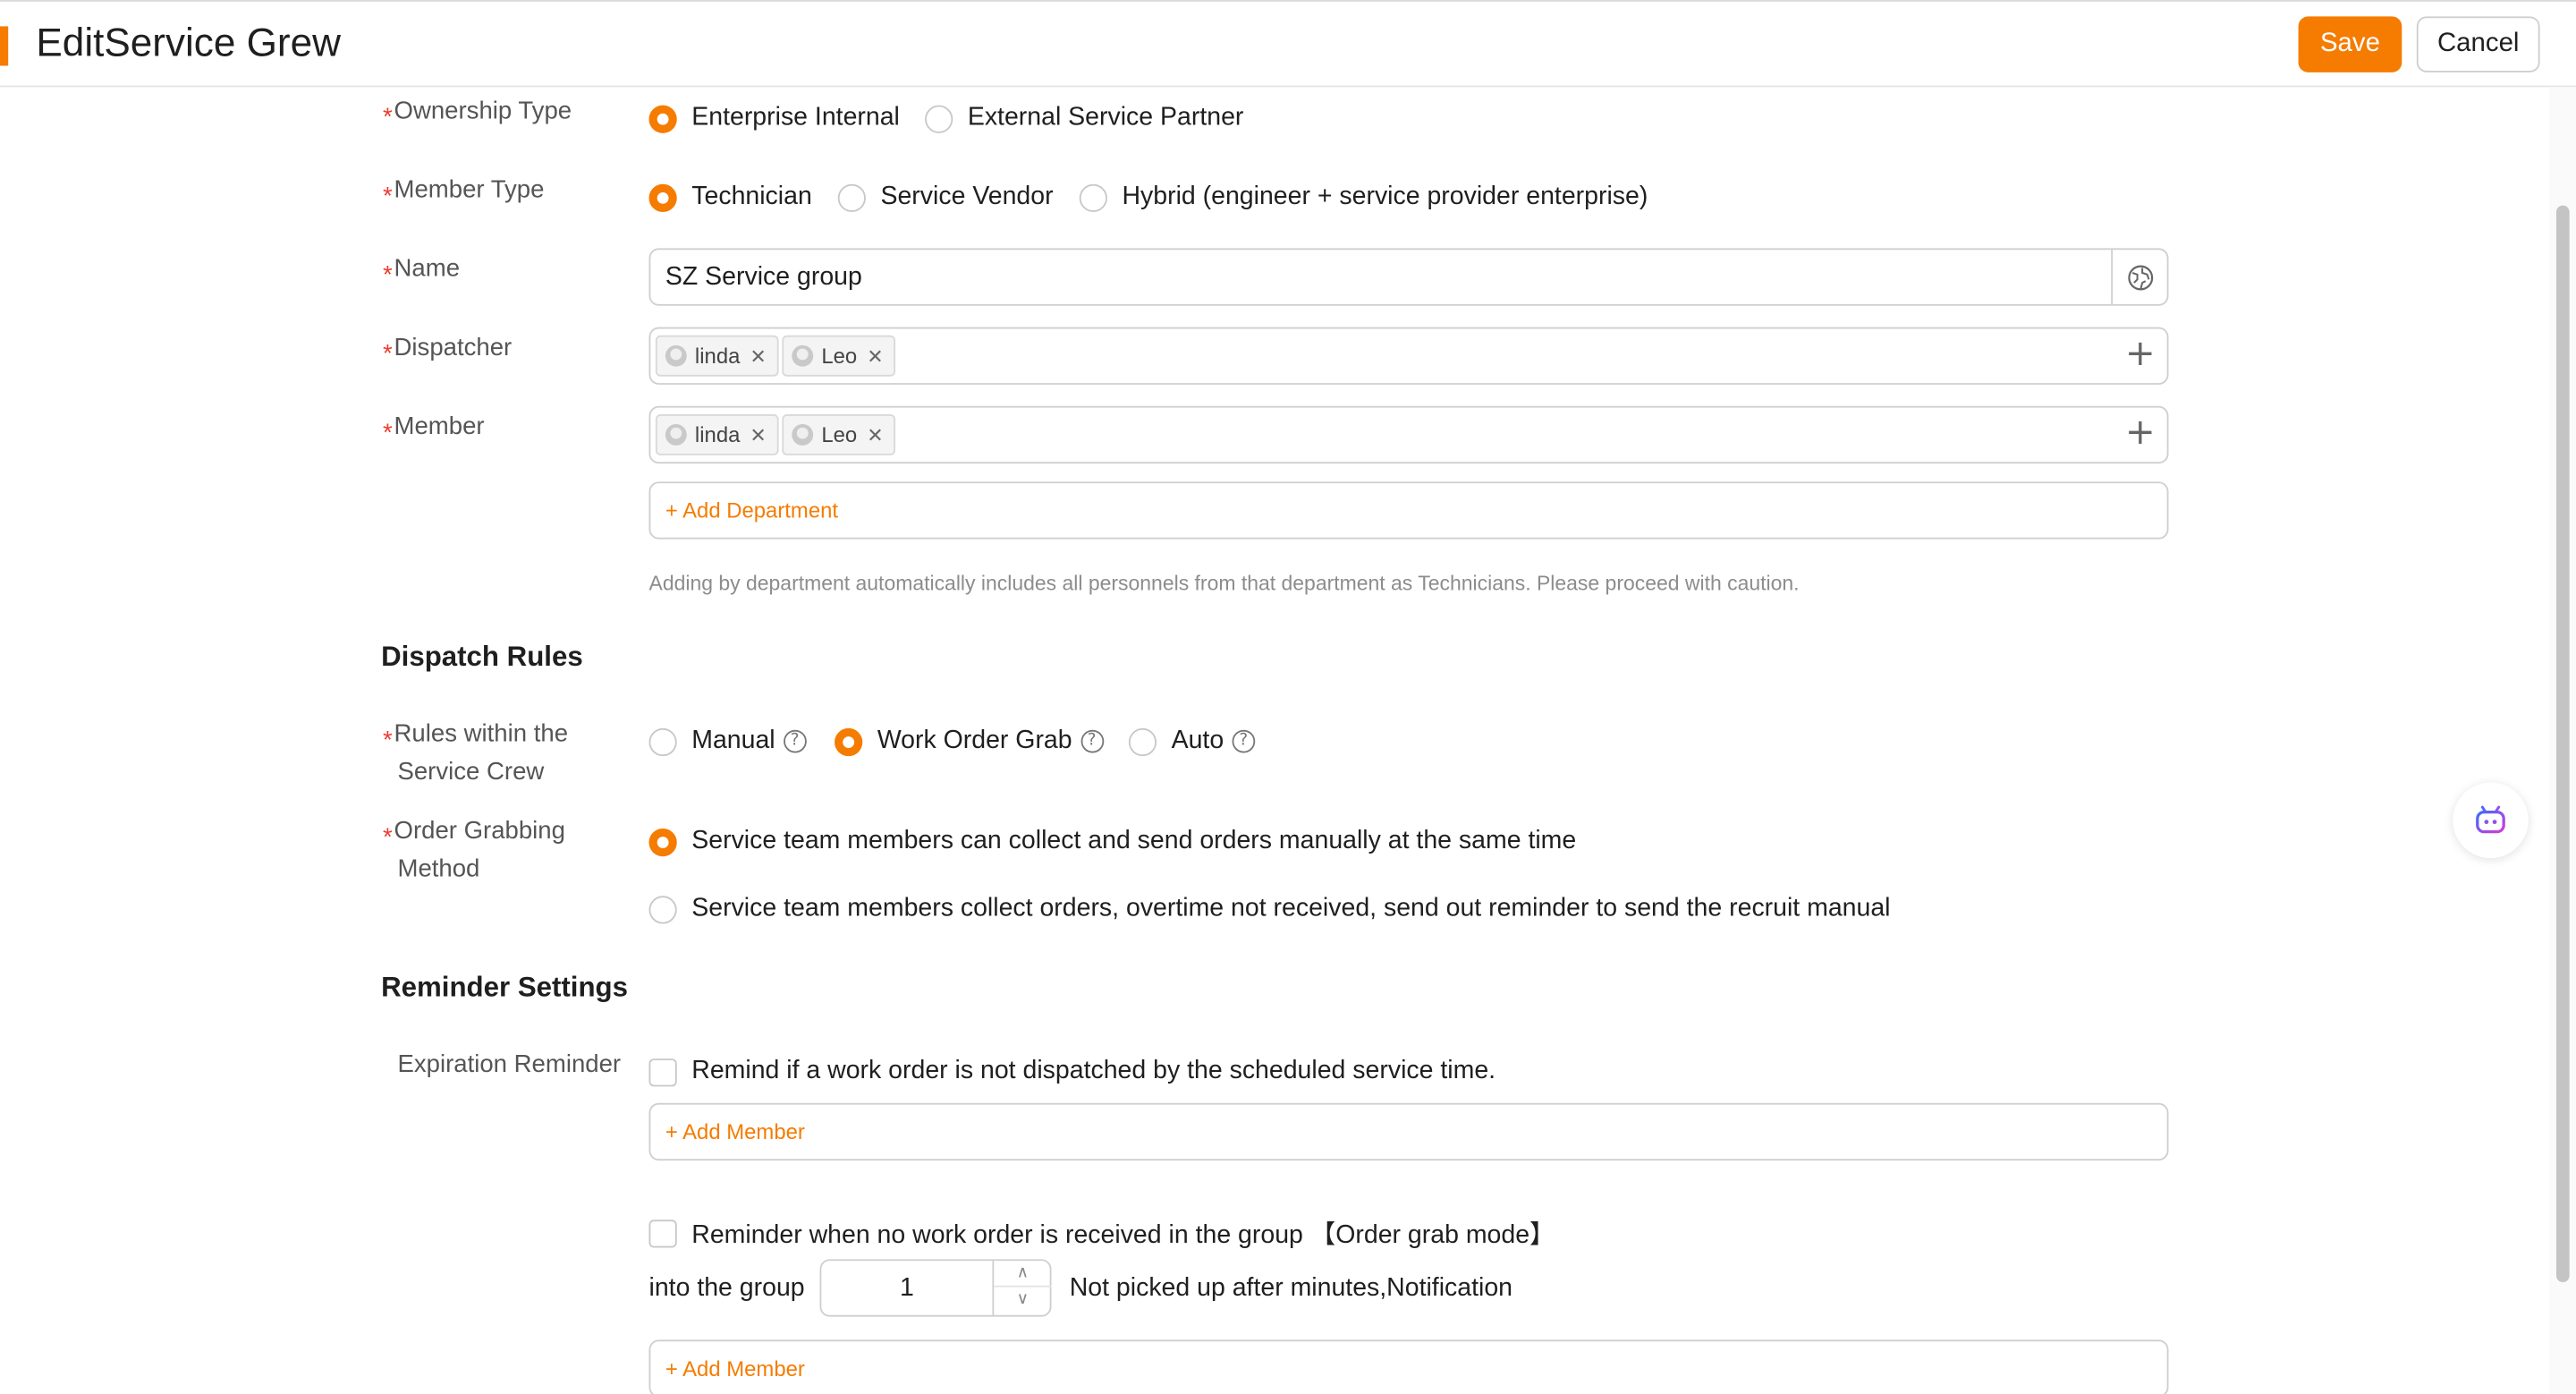  Describe the element at coordinates (1408, 1366) in the screenshot. I see `add-member-button-2: + Add Member` at that location.